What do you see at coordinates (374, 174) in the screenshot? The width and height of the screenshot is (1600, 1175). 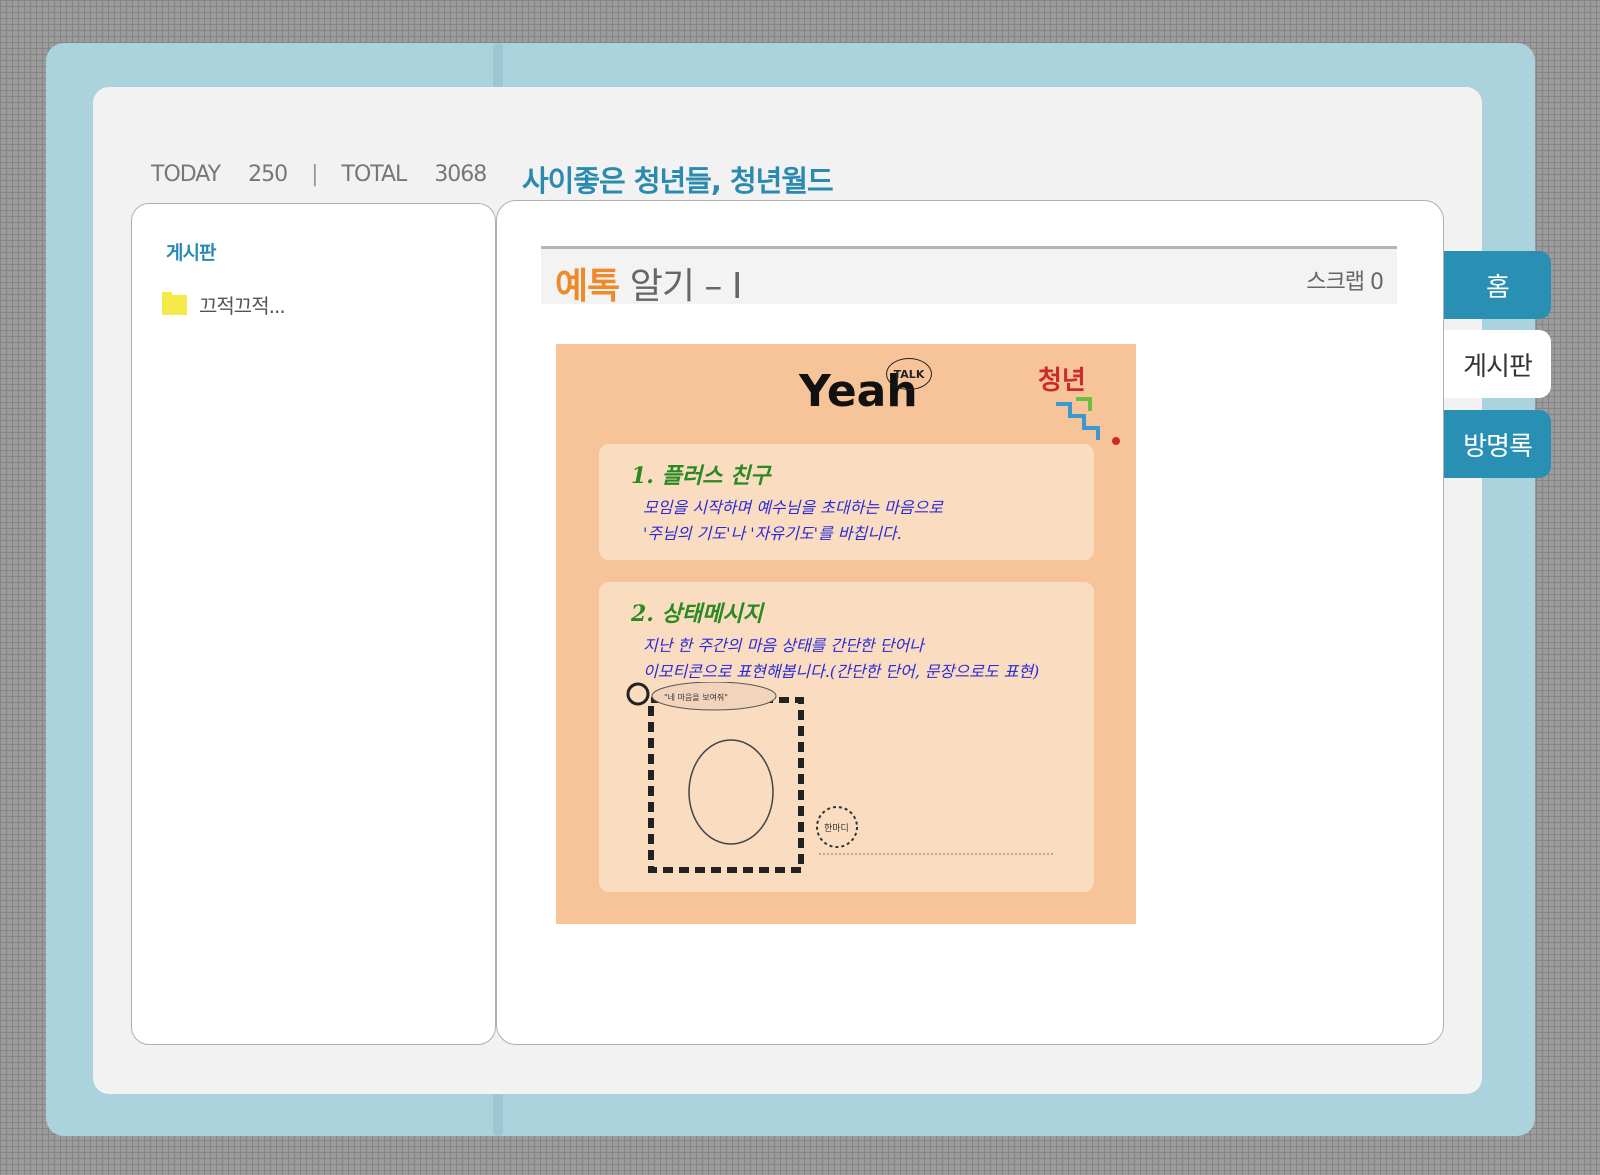 I see `total-label: TOTAL` at bounding box center [374, 174].